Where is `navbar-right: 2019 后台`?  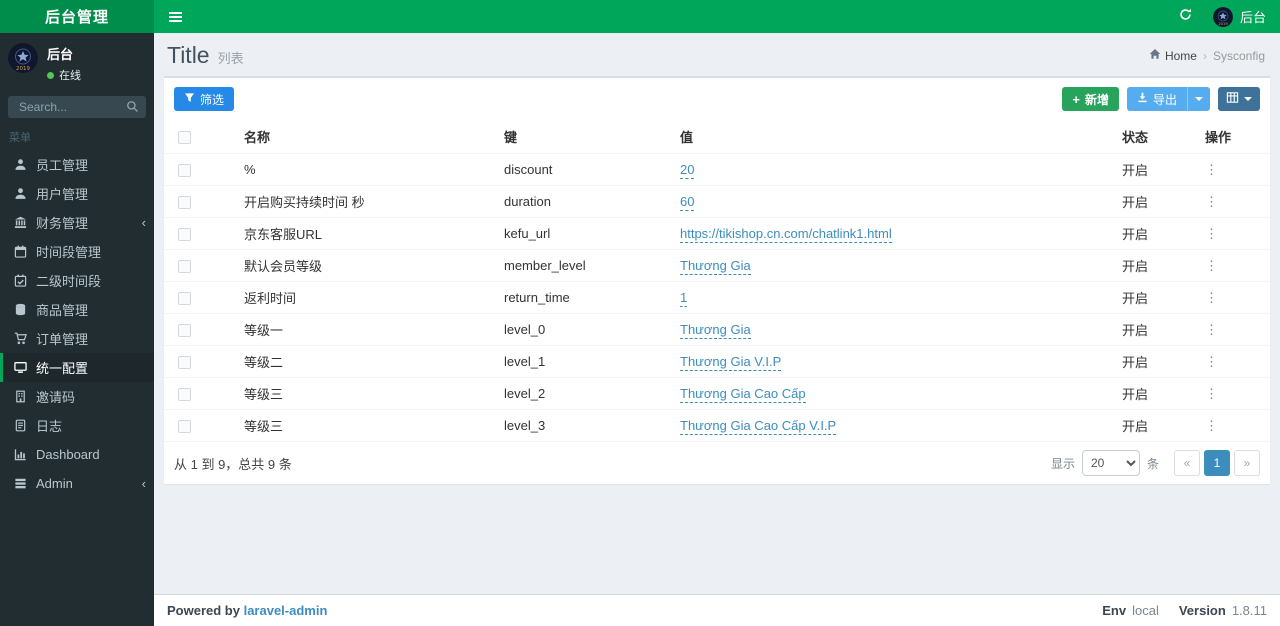
navbar-right: 2019 后台 is located at coordinates (1223, 16).